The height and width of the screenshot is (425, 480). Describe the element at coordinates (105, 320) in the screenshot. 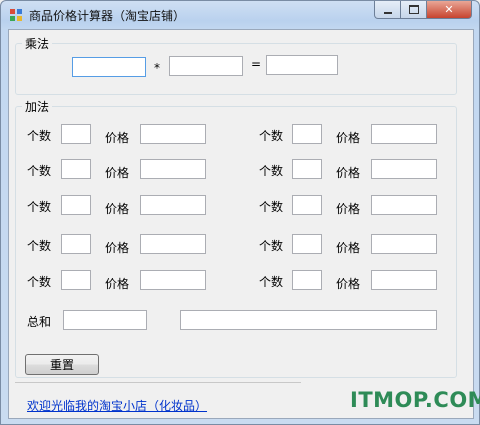

I see `total-input` at that location.